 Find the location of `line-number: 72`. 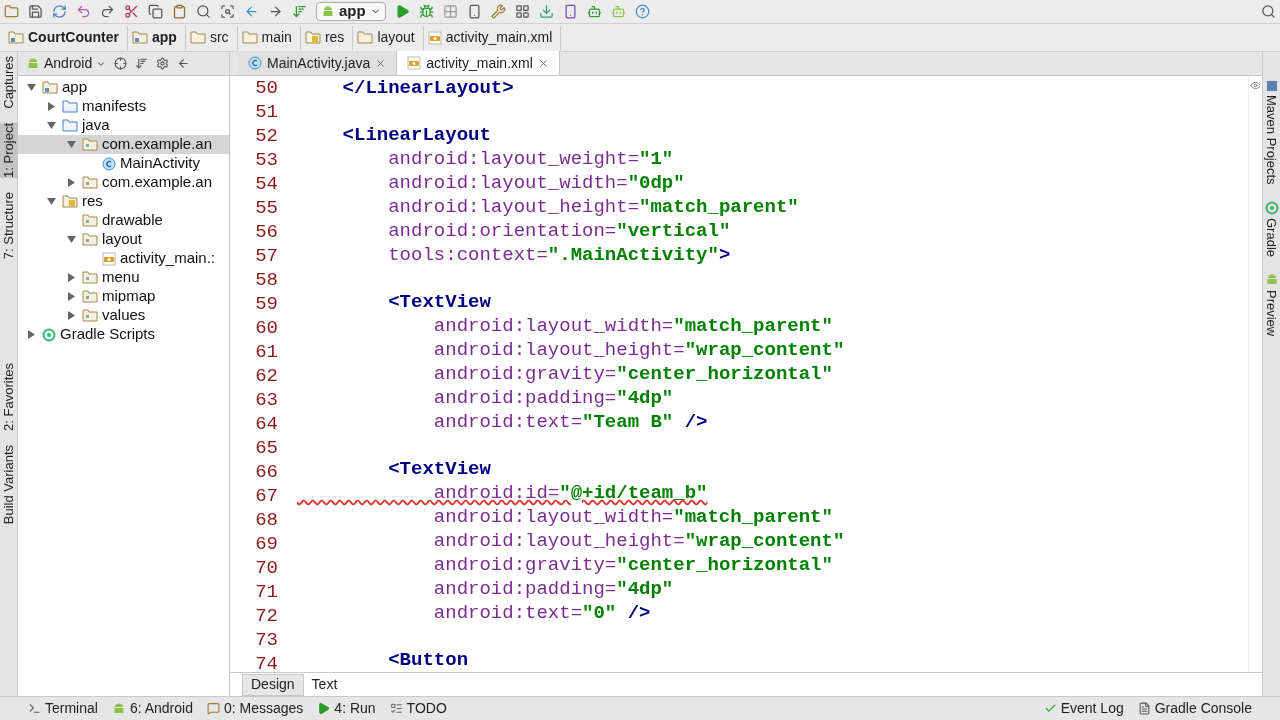

line-number: 72 is located at coordinates (266, 616).